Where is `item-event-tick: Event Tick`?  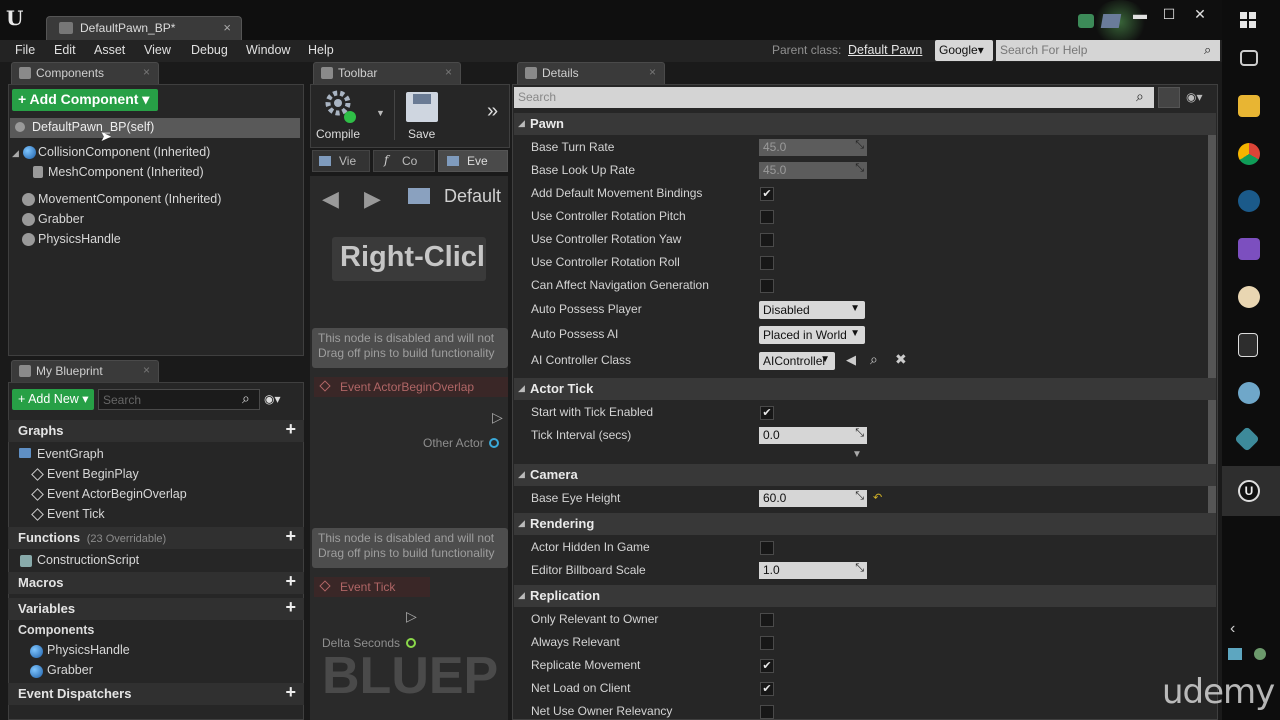
item-event-tick: Event Tick is located at coordinates (76, 514).